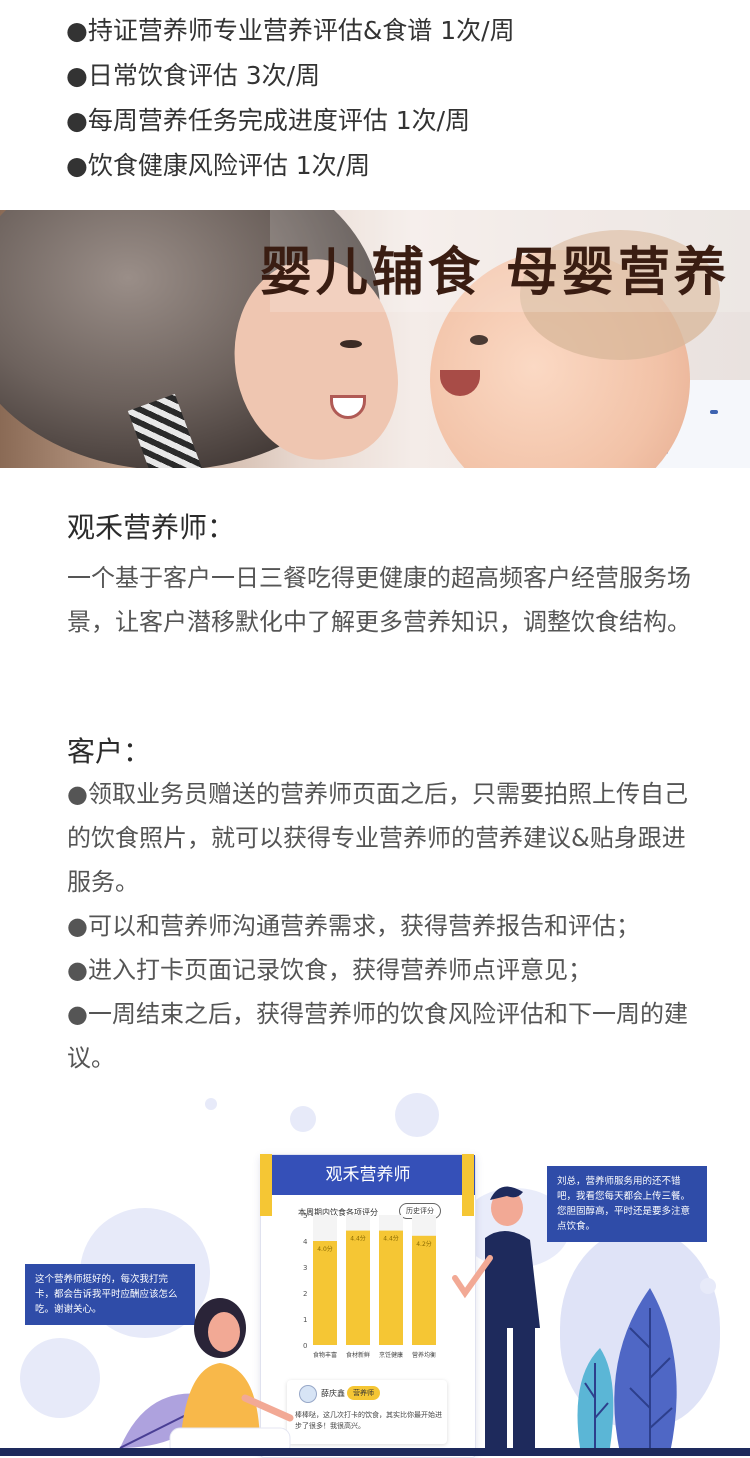 This screenshot has height=1458, width=750. Describe the element at coordinates (358, 1355) in the screenshot. I see `x-category-label: 食材新鲜` at that location.